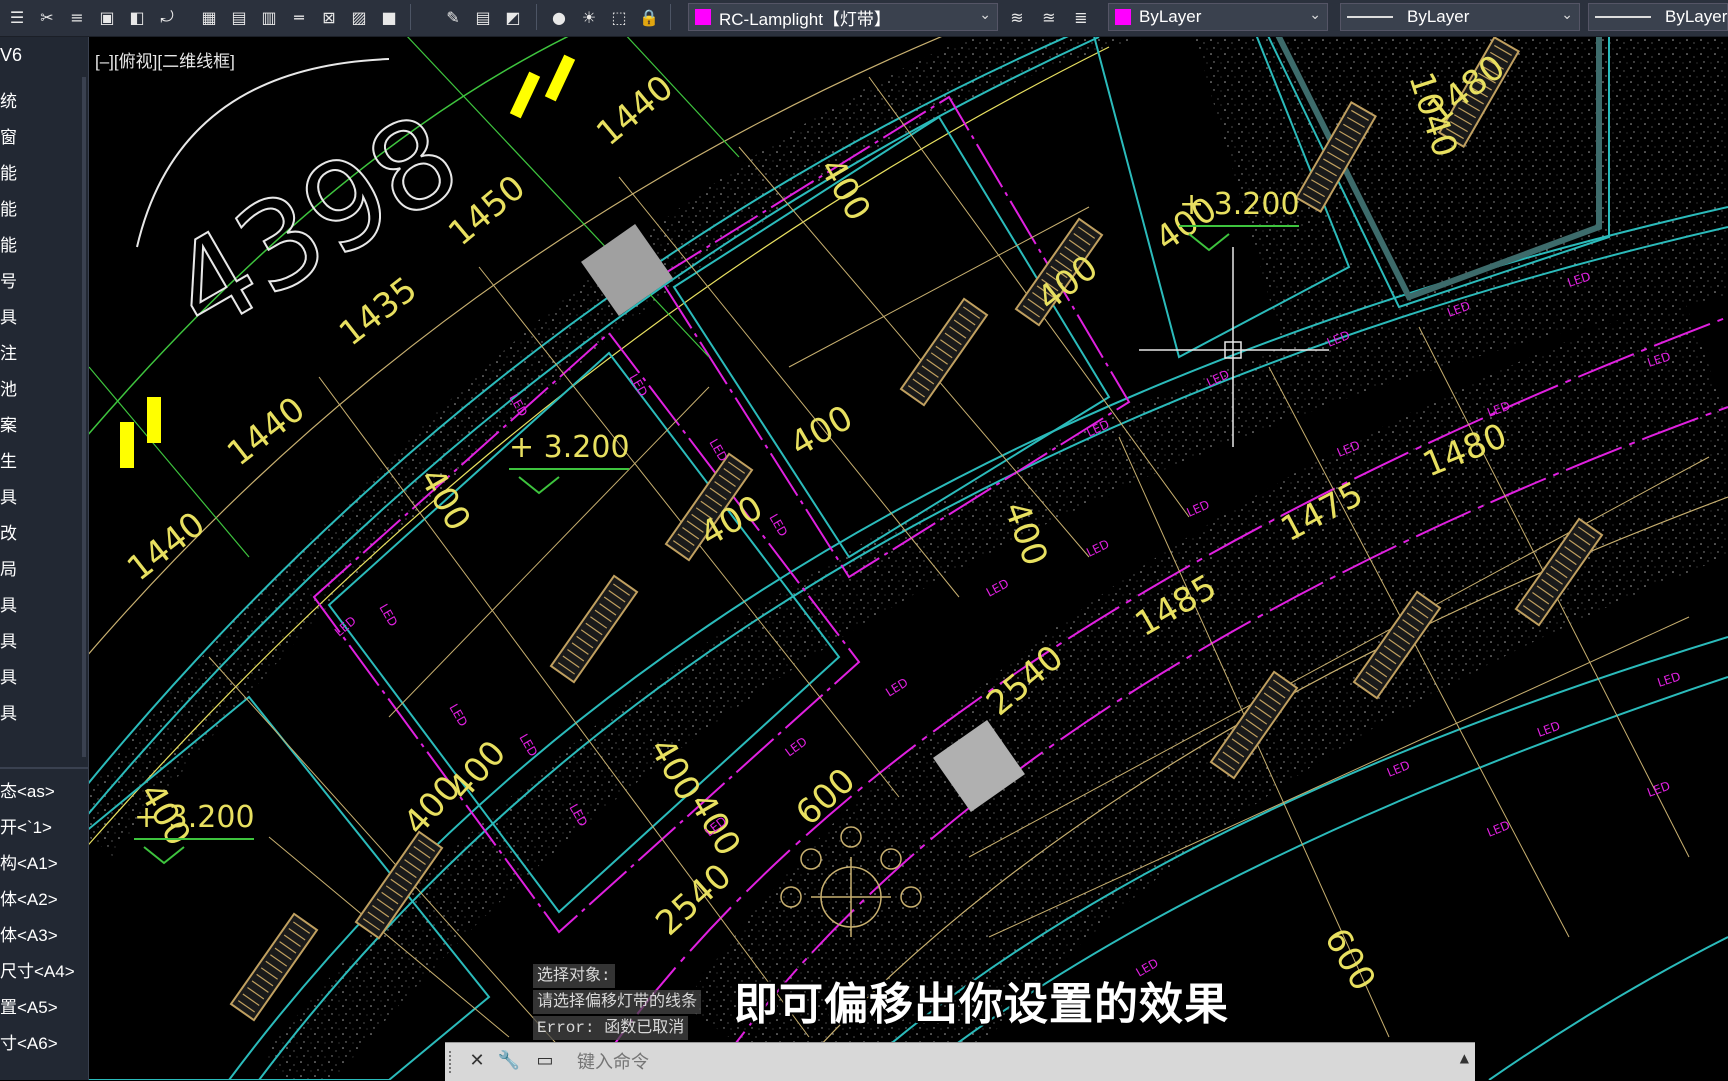 Image resolution: width=1728 pixels, height=1081 pixels. I want to click on layer-match-icon: ═, so click(299, 17).